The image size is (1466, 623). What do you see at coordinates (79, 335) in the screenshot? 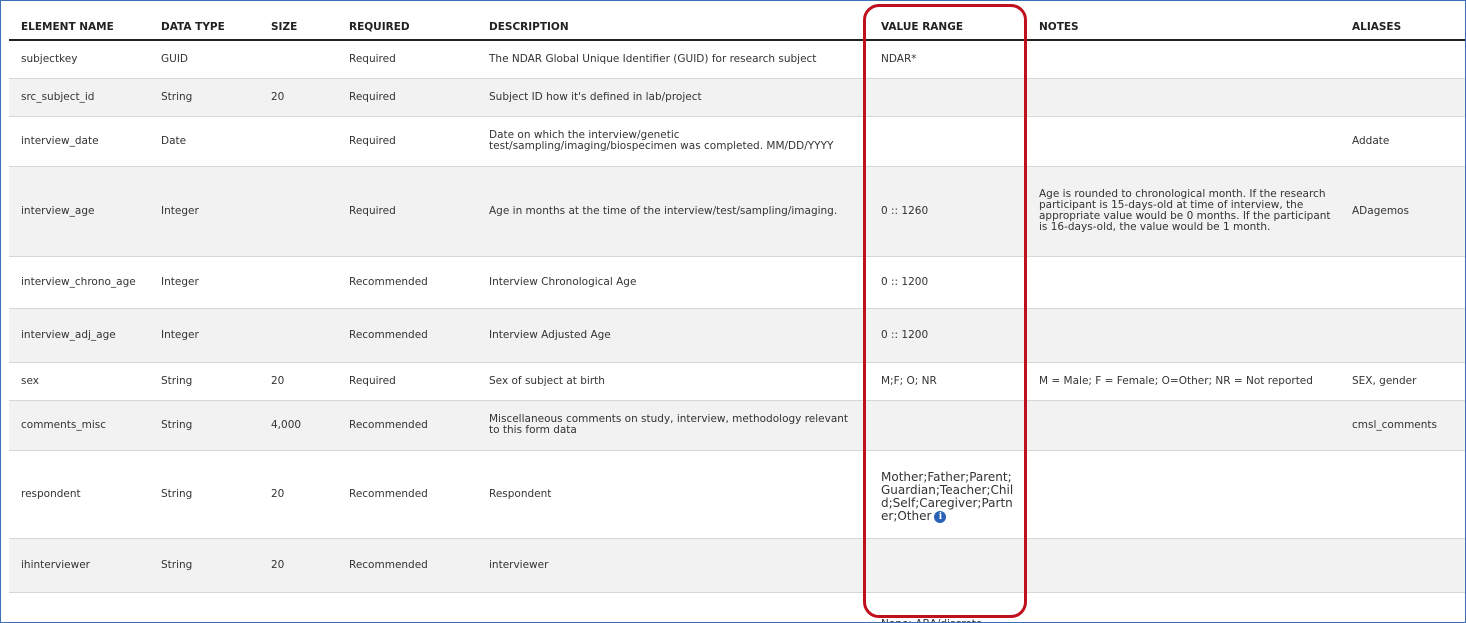
I see `cell-element-name: interview_adj_age` at bounding box center [79, 335].